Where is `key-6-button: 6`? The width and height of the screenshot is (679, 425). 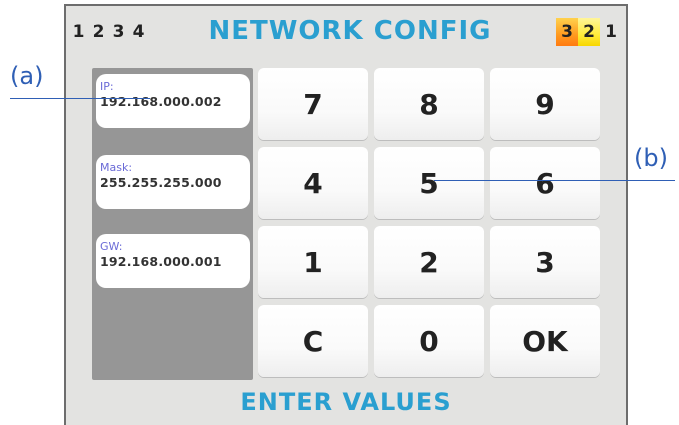
key-6-button: 6 is located at coordinates (545, 183).